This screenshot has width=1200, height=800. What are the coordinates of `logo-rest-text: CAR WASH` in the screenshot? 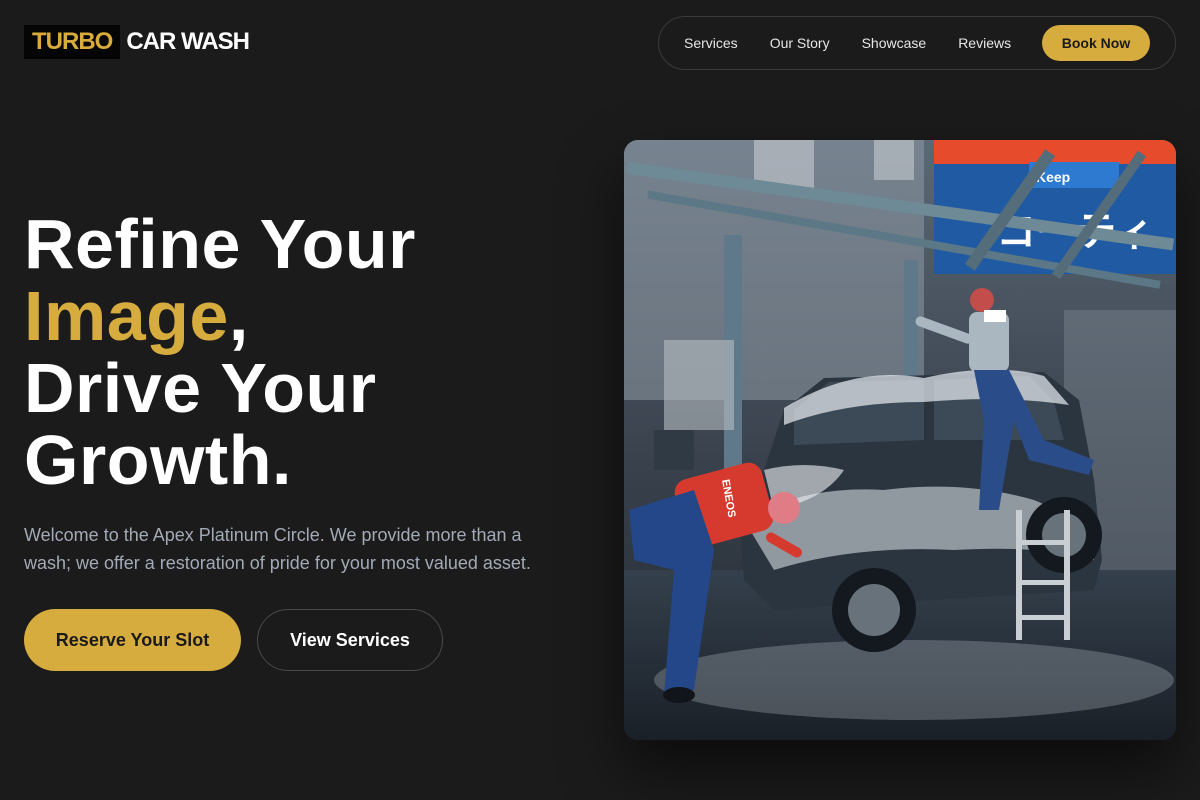 It's located at (188, 41).